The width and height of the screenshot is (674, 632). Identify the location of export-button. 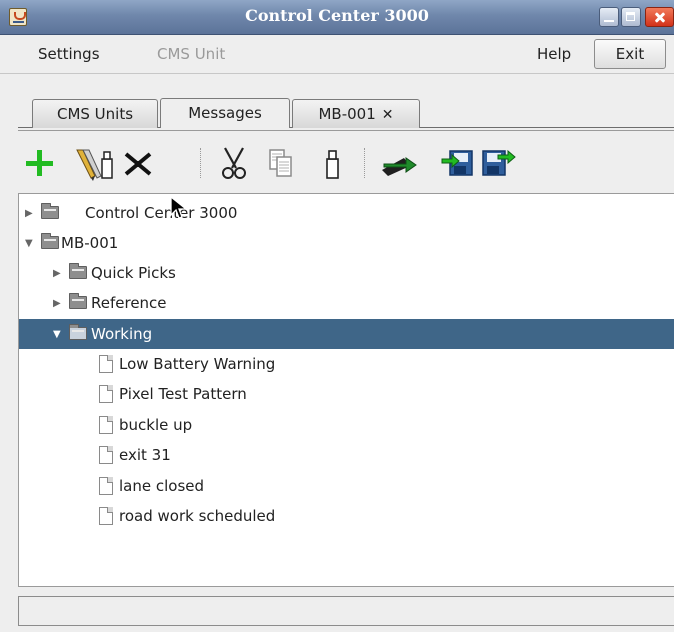
(498, 163).